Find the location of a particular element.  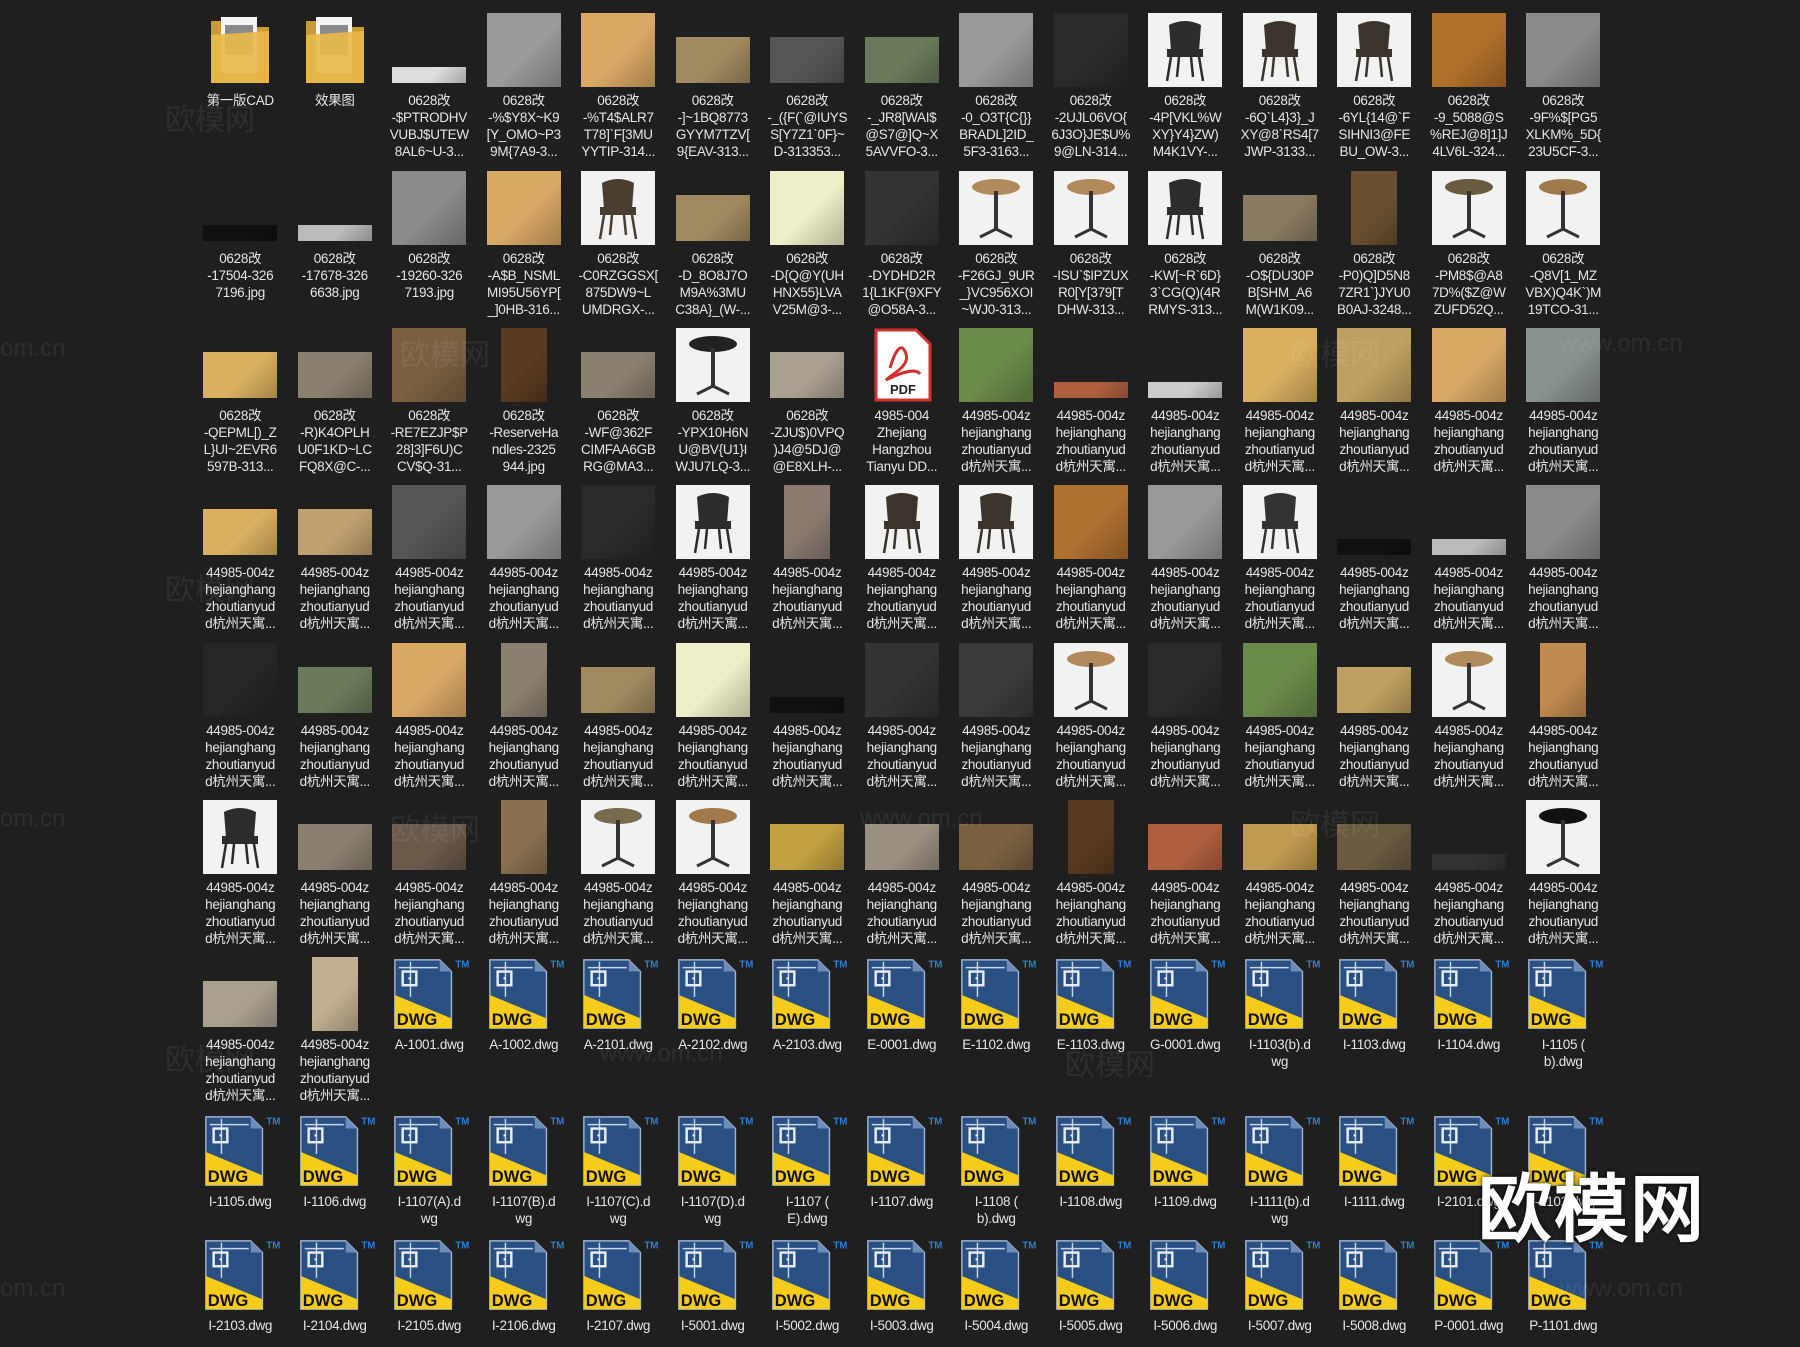

dwg-file-item: TM DWG A-1002.dwg is located at coordinates (524, 1029).